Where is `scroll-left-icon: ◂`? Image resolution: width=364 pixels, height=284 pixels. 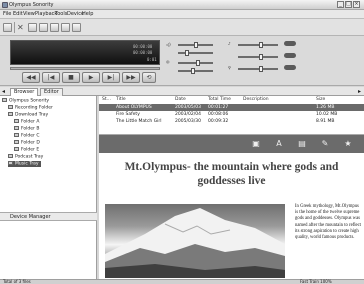 scroll-left-icon: ◂ is located at coordinates (3, 91).